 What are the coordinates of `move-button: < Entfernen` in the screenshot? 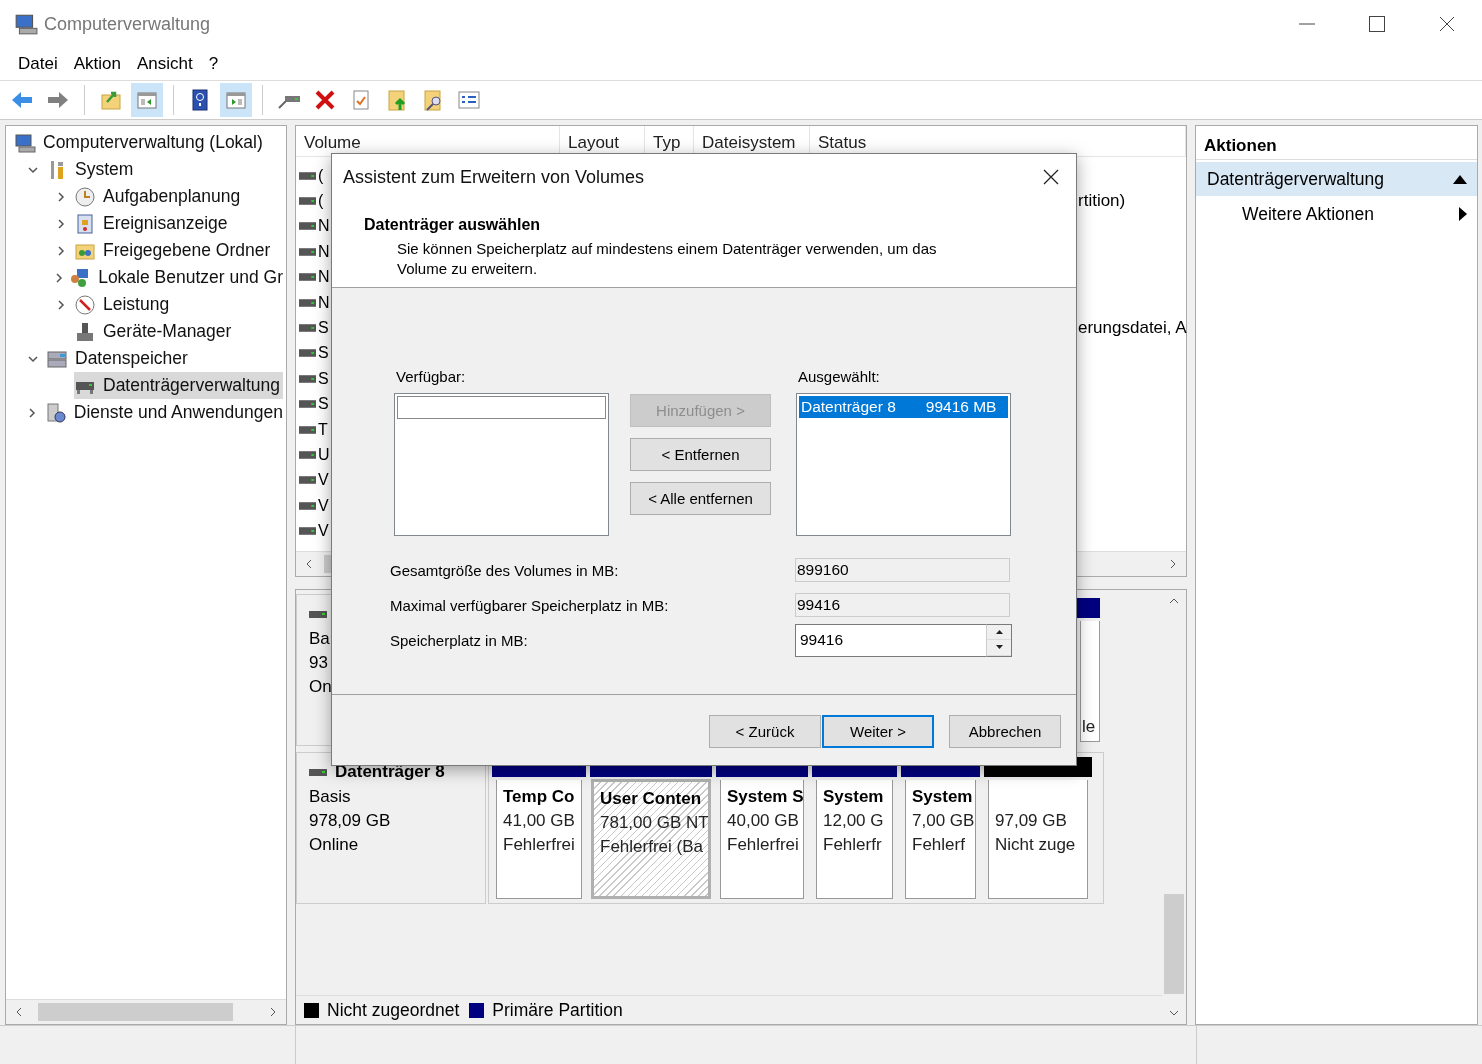 It's located at (700, 454).